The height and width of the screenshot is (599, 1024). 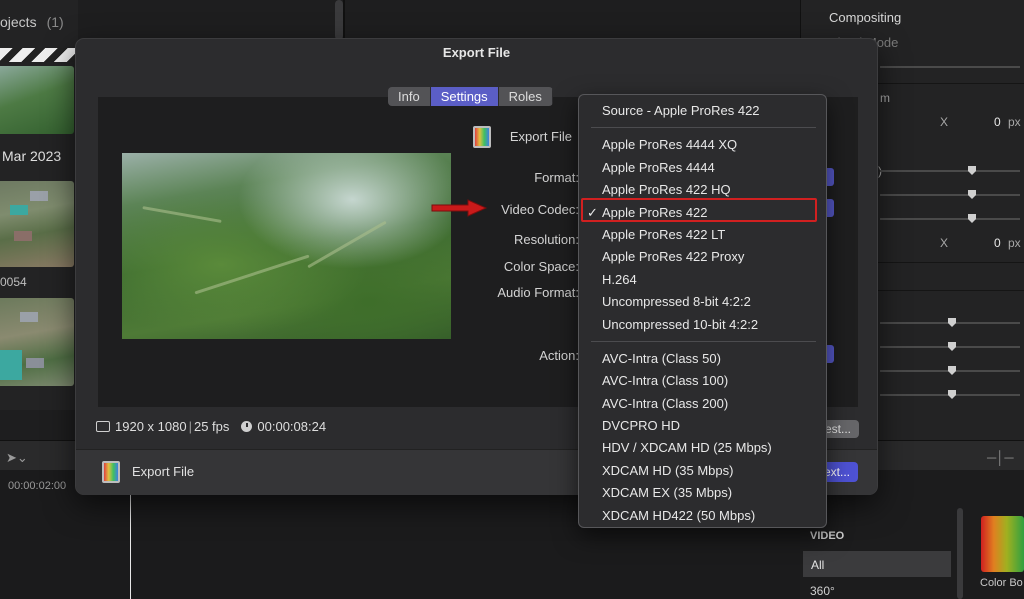 What do you see at coordinates (39, 55) in the screenshot?
I see `clapperboard-icon` at bounding box center [39, 55].